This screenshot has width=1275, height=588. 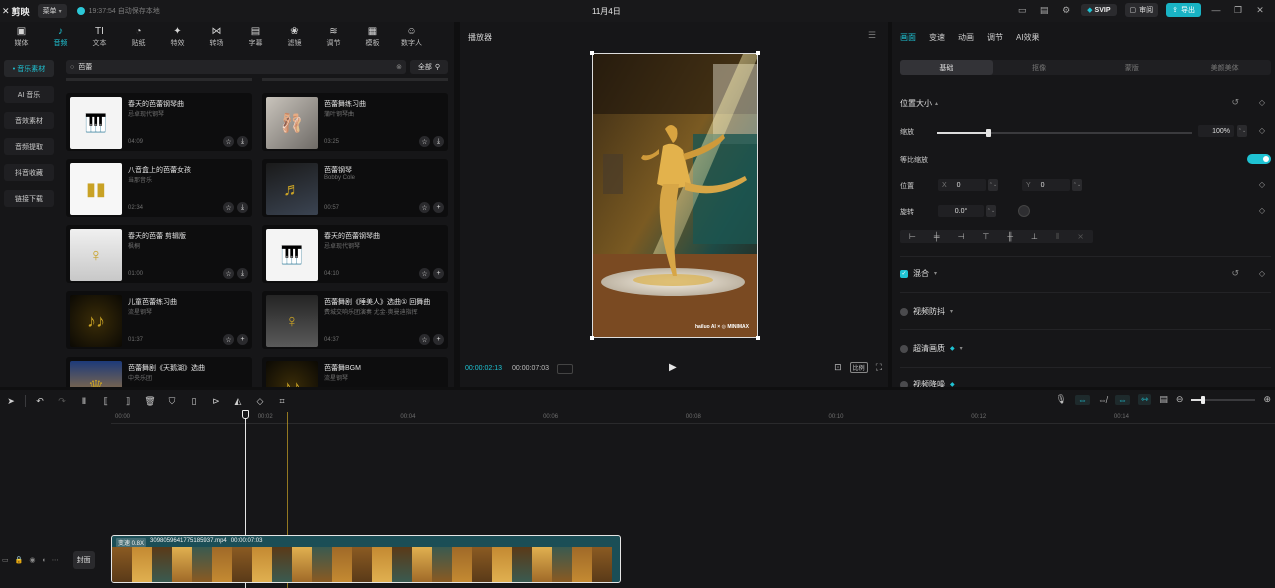 I want to click on position-x-stepper: ⌃⌄, so click(x=993, y=185).